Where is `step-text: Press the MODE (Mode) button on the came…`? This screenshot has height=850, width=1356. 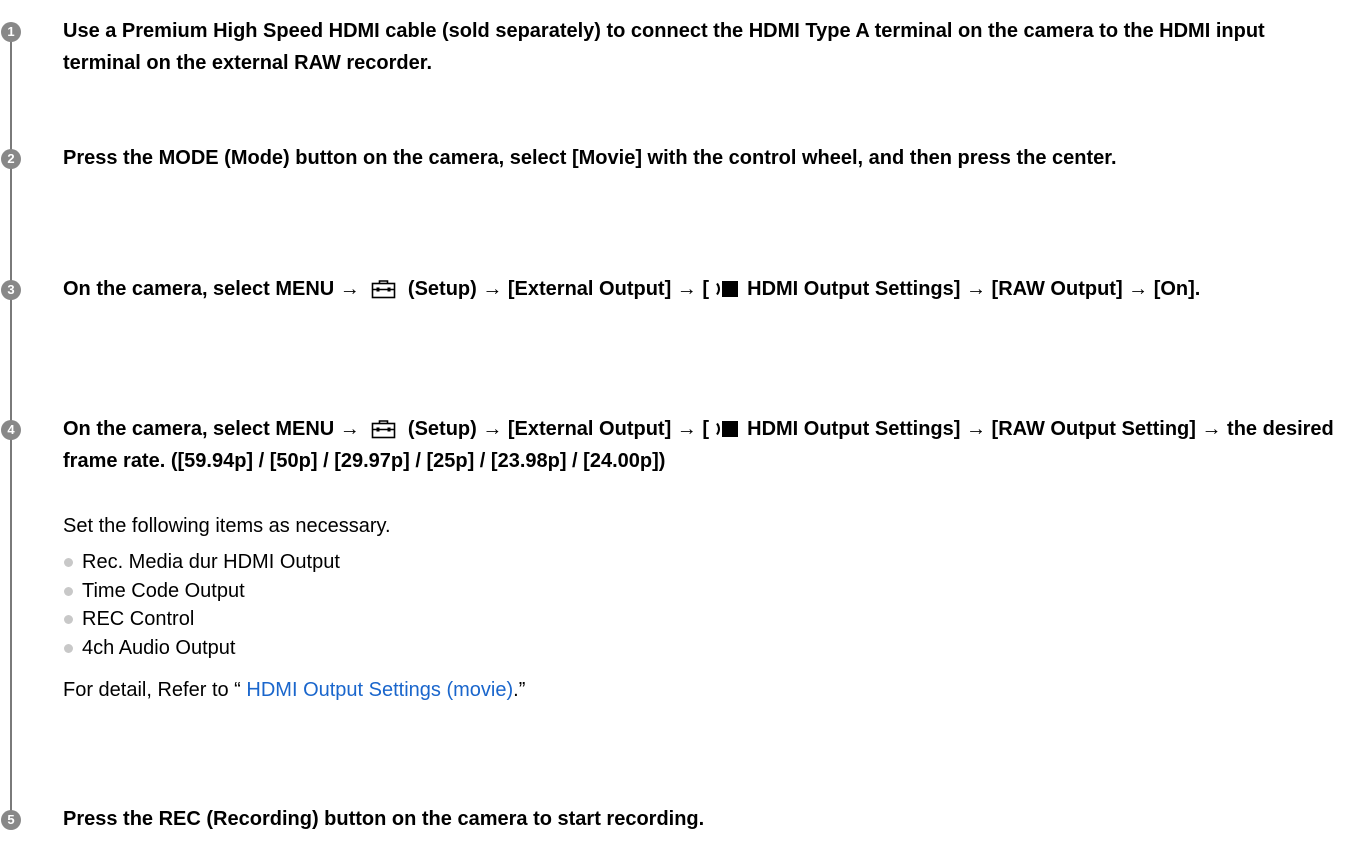
step-text: Press the MODE (Mode) button on the came… is located at coordinates (590, 158).